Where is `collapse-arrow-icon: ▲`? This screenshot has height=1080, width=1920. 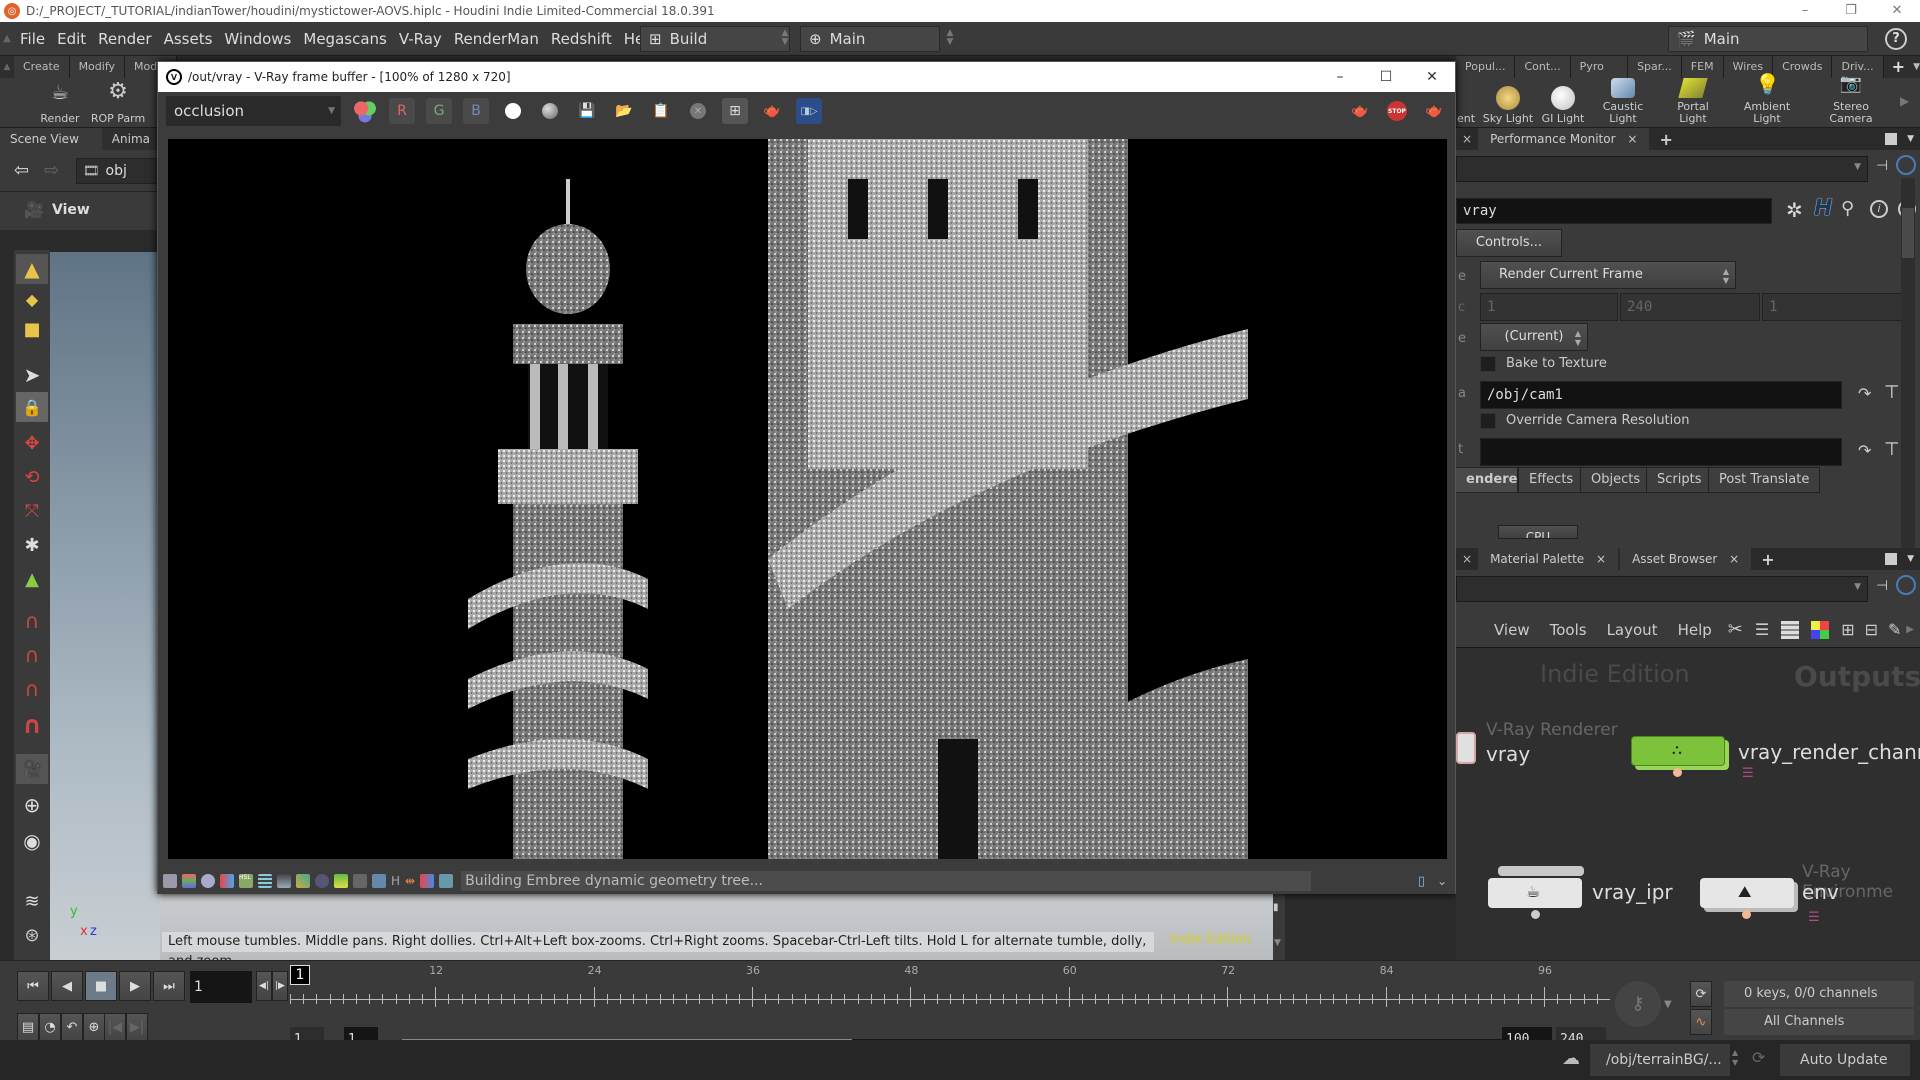
collapse-arrow-icon: ▲ is located at coordinates (7, 38).